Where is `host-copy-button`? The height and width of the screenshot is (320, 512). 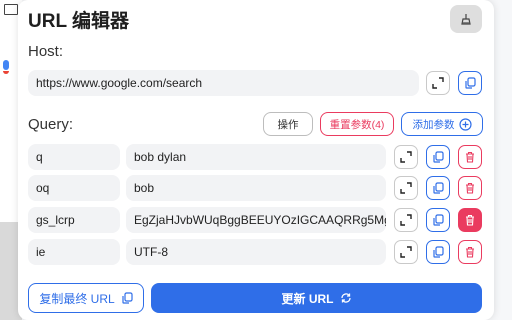
host-copy-button is located at coordinates (470, 83).